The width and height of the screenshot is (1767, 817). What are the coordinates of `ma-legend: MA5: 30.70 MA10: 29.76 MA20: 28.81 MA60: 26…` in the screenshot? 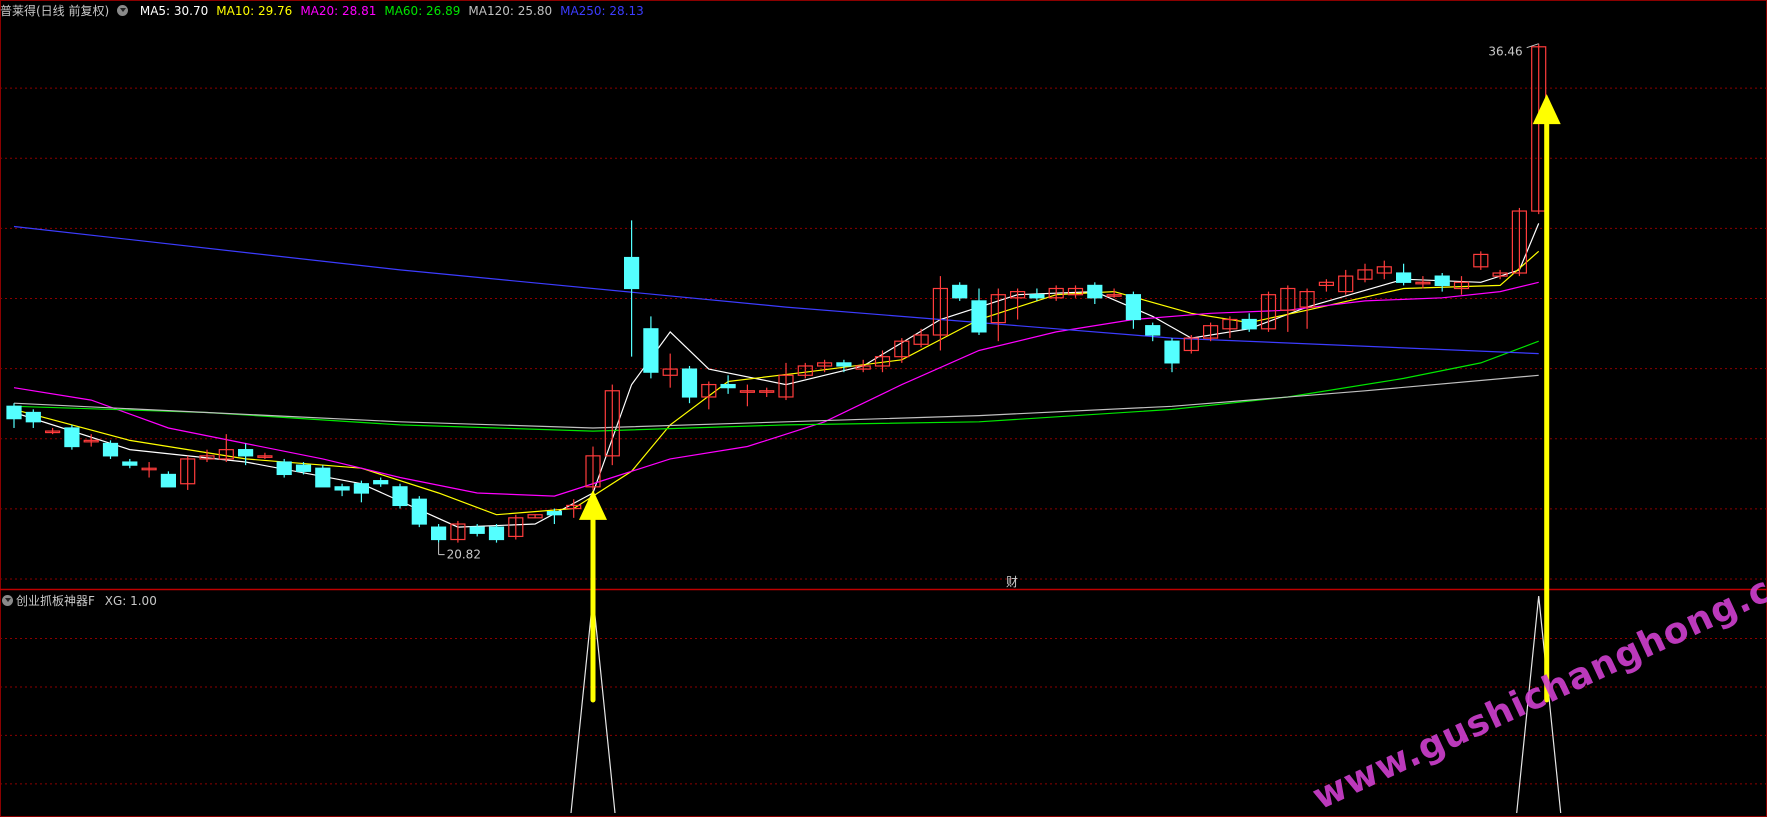 It's located at (396, 11).